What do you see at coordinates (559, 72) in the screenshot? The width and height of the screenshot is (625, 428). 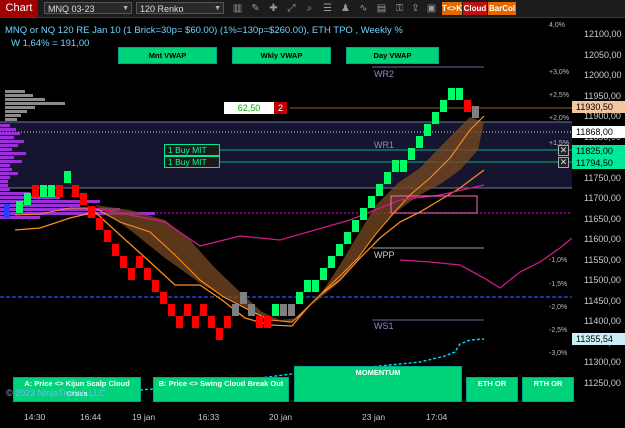 I see `percent-level-label: +3,0%` at bounding box center [559, 72].